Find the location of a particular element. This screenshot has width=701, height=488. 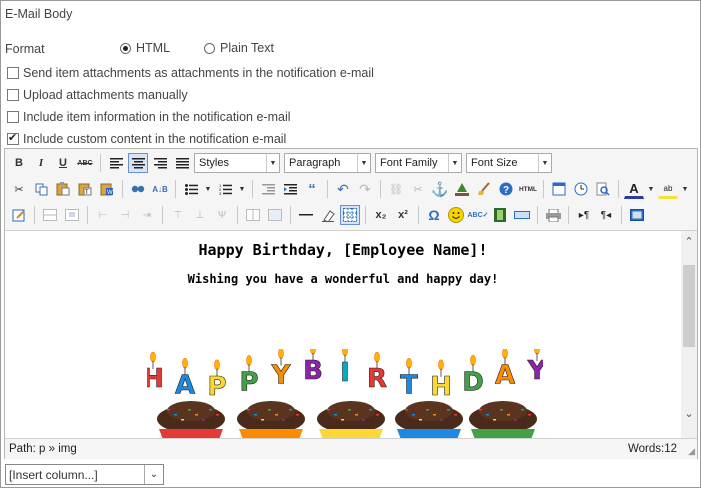

vertical-scrollbar: ⌃ ⌄ is located at coordinates (689, 334).